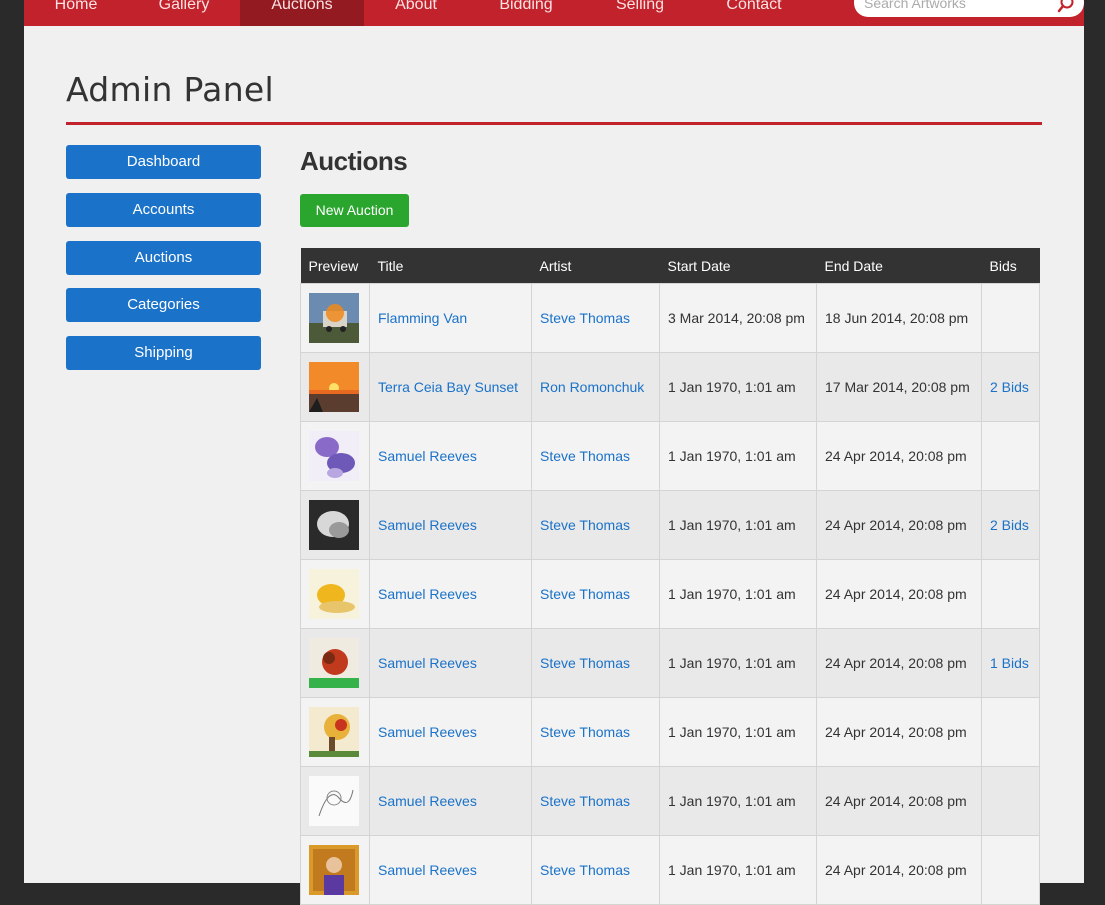  Describe the element at coordinates (302, 13) in the screenshot. I see `nav-auctions: Auctions` at that location.